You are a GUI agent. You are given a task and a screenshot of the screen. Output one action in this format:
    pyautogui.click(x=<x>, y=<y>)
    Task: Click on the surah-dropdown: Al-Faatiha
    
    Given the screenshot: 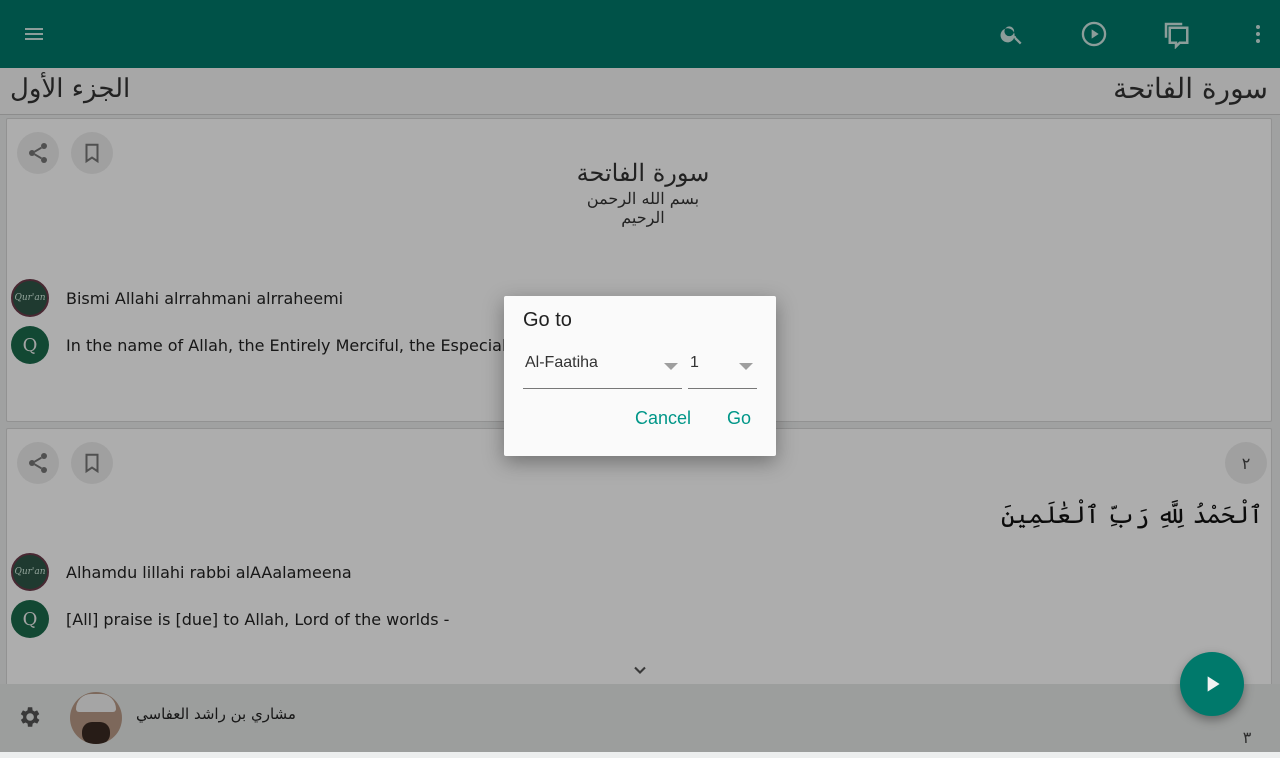 What is the action you would take?
    pyautogui.click(x=602, y=367)
    